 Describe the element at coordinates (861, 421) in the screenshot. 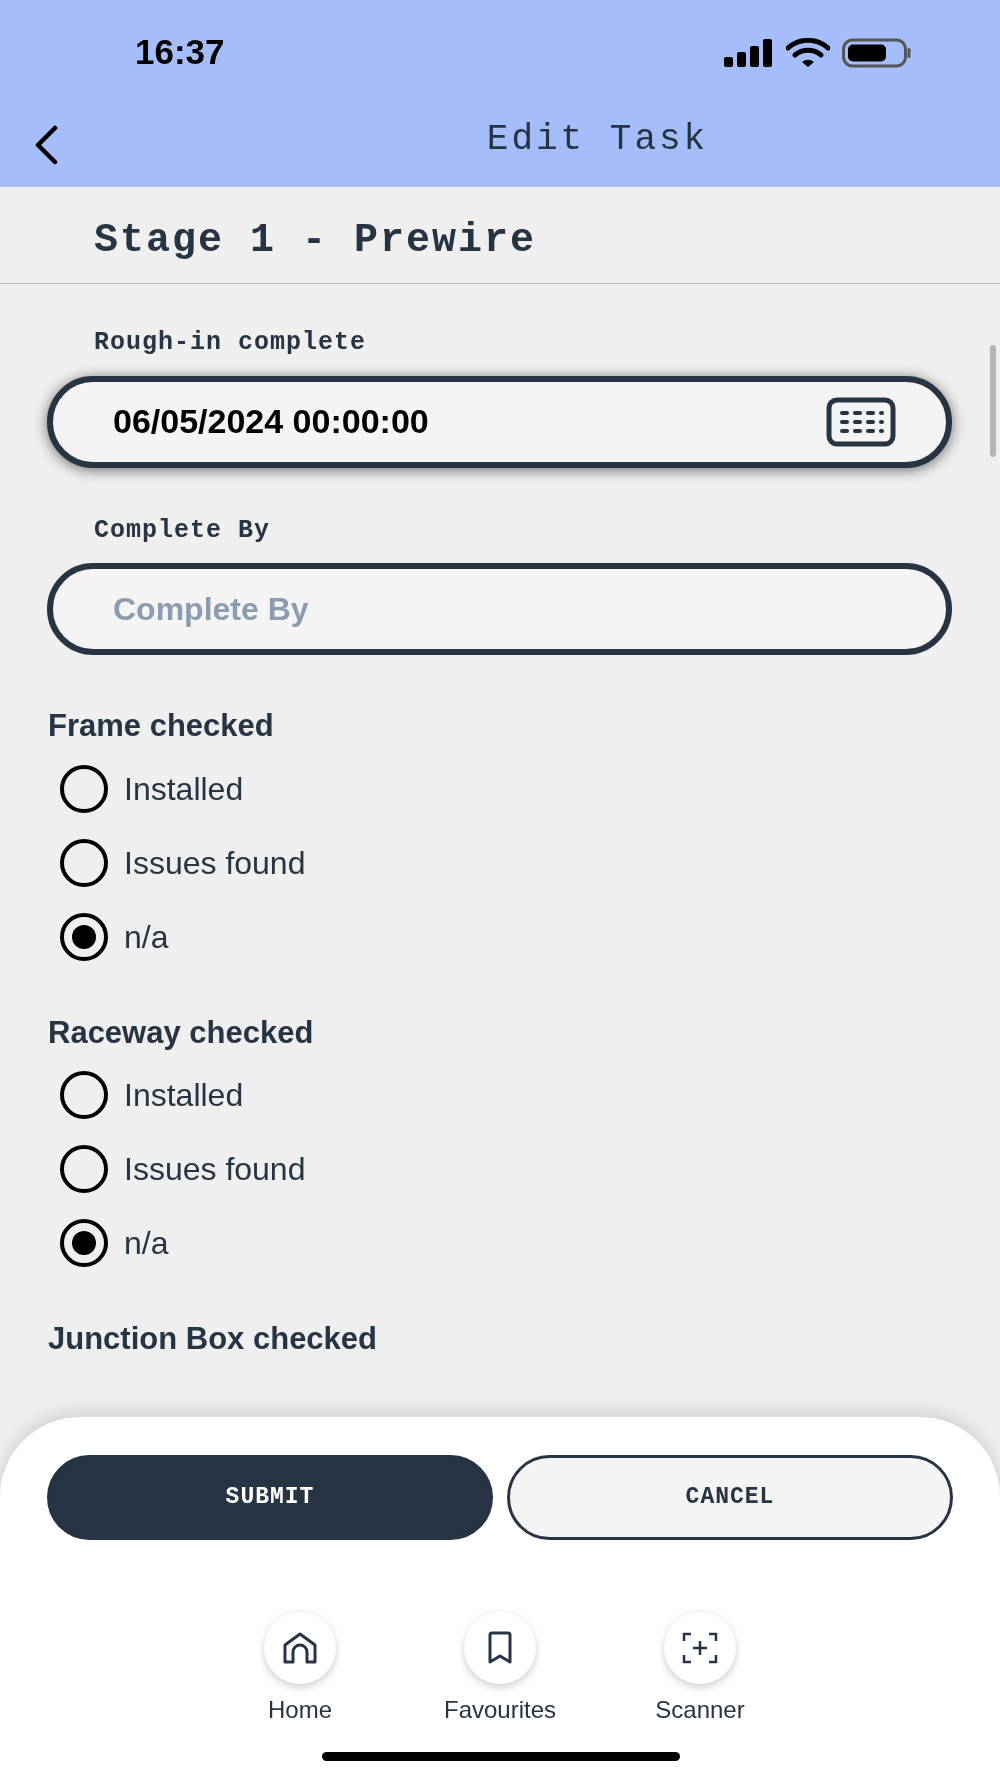

I see `calendar-icon` at that location.